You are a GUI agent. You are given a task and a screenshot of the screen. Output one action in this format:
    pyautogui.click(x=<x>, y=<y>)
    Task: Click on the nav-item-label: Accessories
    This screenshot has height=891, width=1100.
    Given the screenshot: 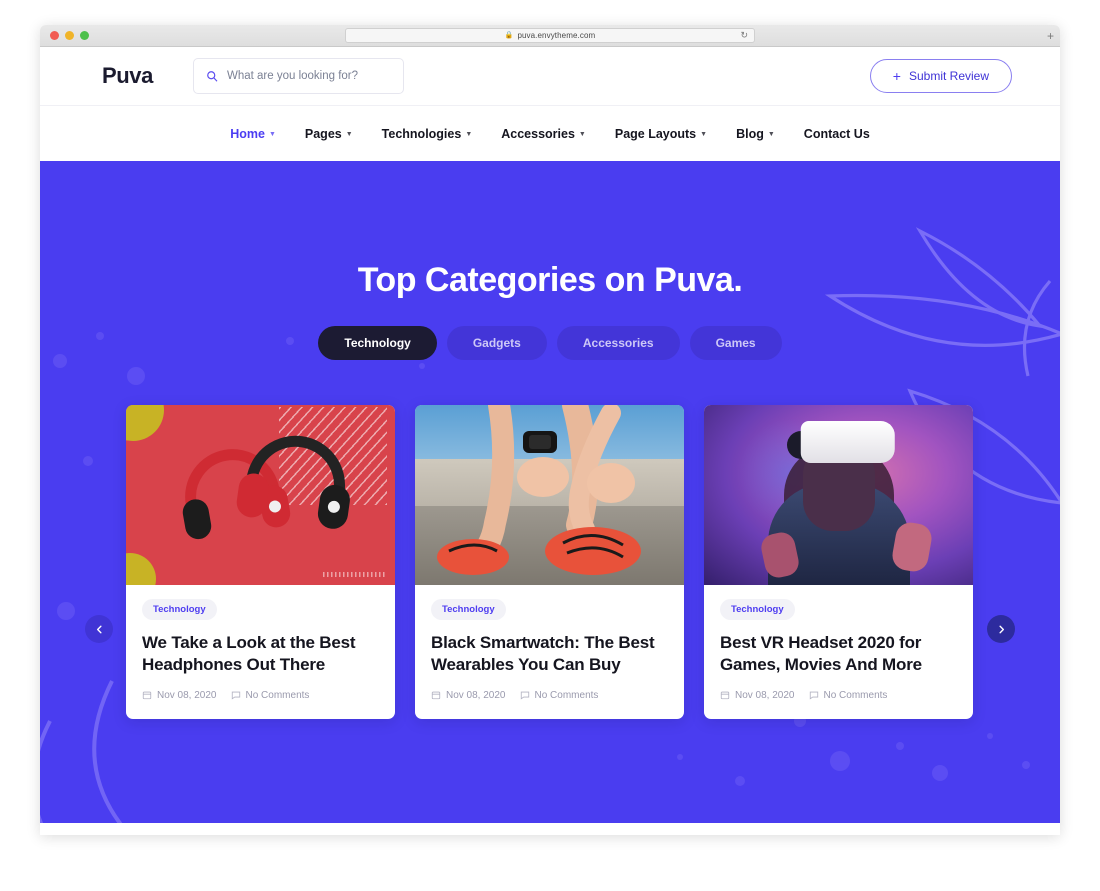 What is the action you would take?
    pyautogui.click(x=538, y=133)
    